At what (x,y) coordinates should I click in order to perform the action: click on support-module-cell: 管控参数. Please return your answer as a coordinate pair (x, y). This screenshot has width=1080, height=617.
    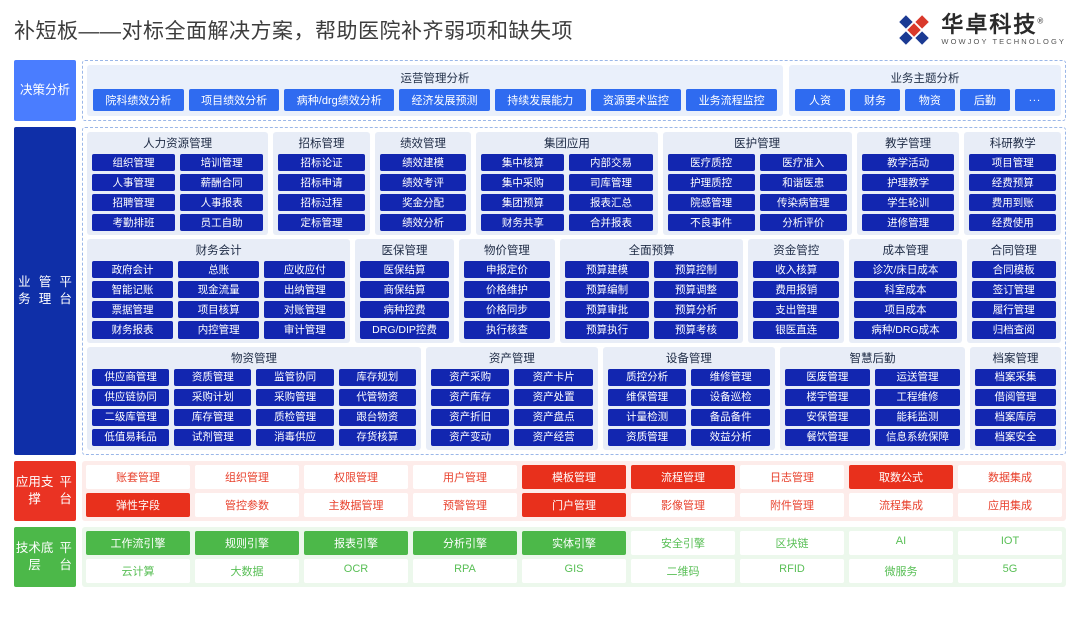
    Looking at the image, I should click on (247, 504).